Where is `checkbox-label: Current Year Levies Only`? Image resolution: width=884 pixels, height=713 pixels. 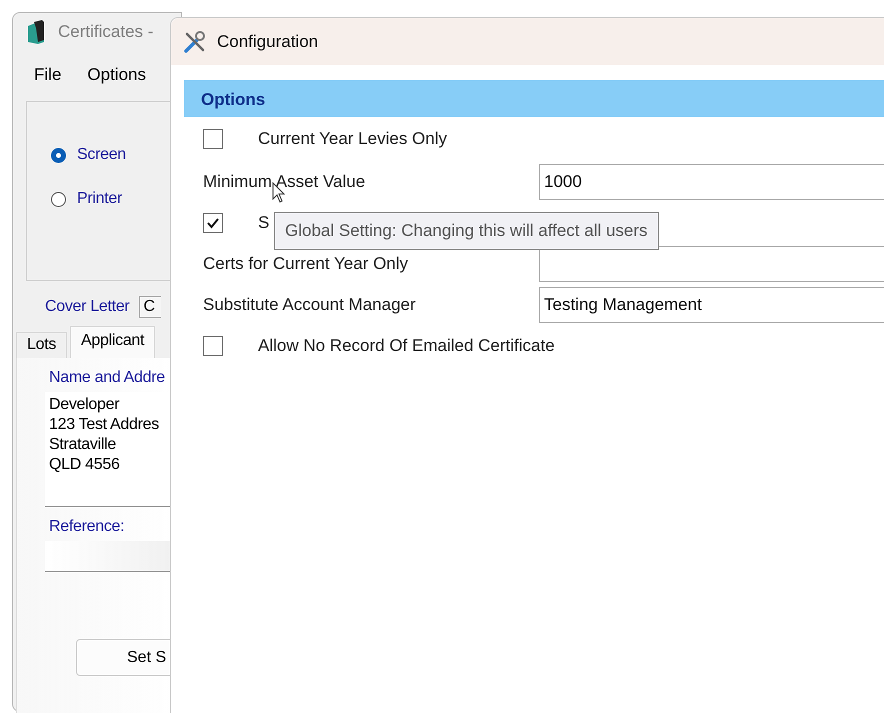
checkbox-label: Current Year Levies Only is located at coordinates (352, 139).